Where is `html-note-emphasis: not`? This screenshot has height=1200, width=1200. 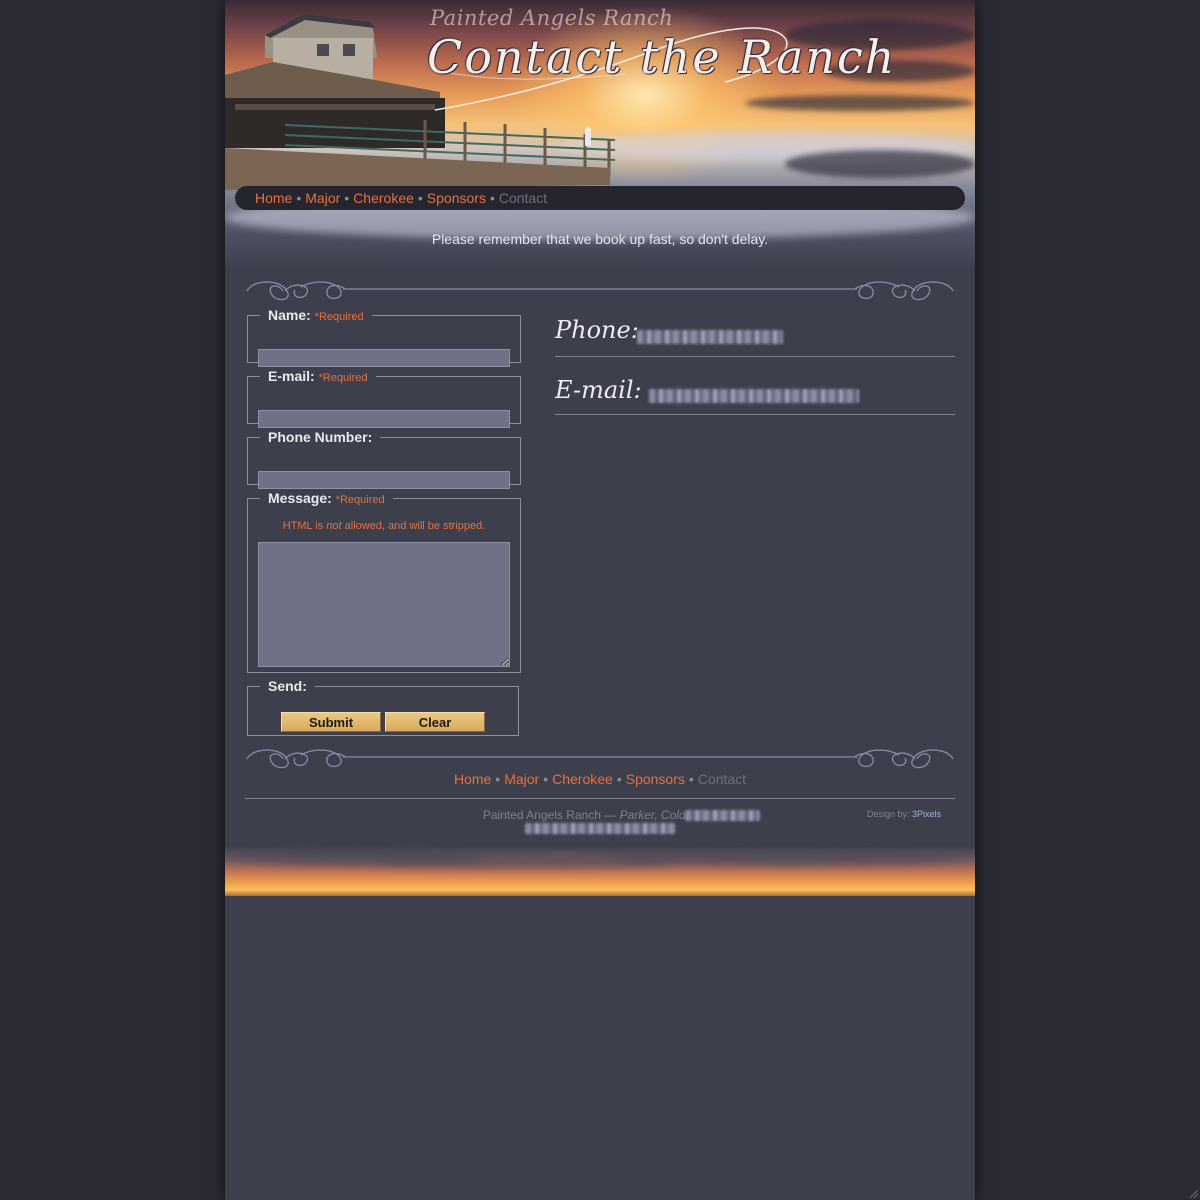 html-note-emphasis: not is located at coordinates (334, 526).